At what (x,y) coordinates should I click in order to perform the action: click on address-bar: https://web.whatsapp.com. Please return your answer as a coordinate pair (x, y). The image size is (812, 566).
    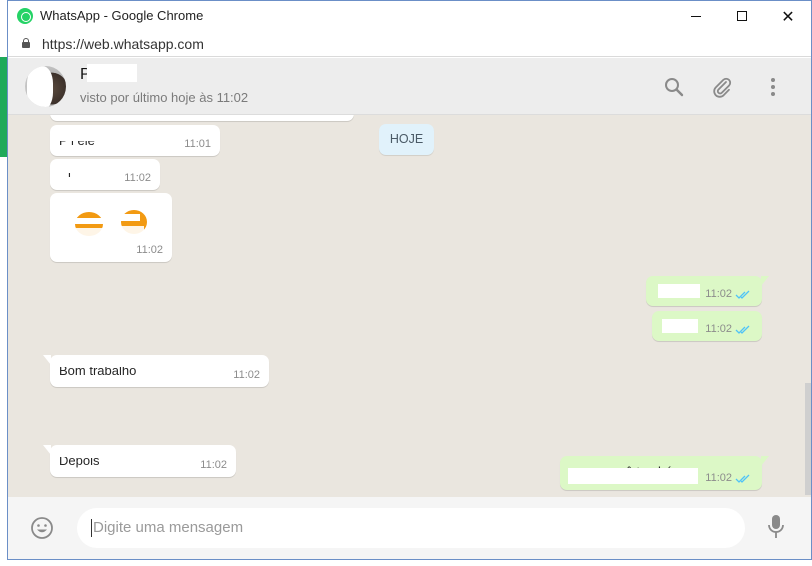
    Looking at the image, I should click on (409, 44).